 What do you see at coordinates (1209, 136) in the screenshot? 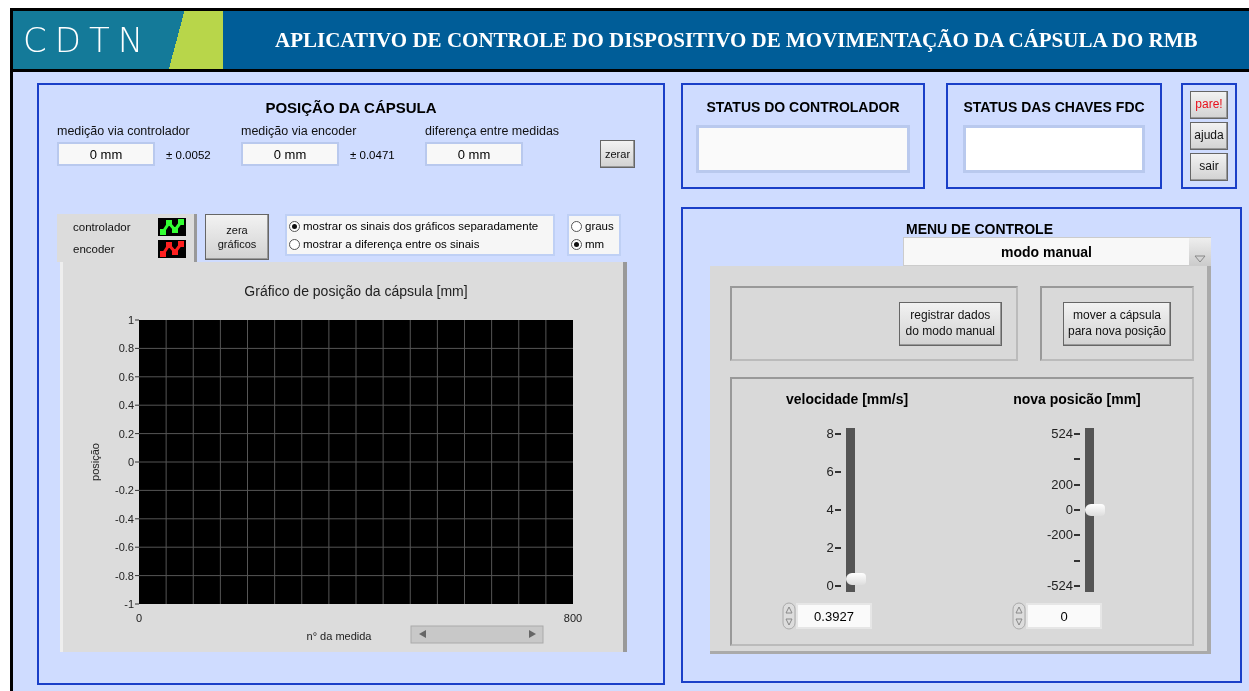
I see `side-button: ajuda` at bounding box center [1209, 136].